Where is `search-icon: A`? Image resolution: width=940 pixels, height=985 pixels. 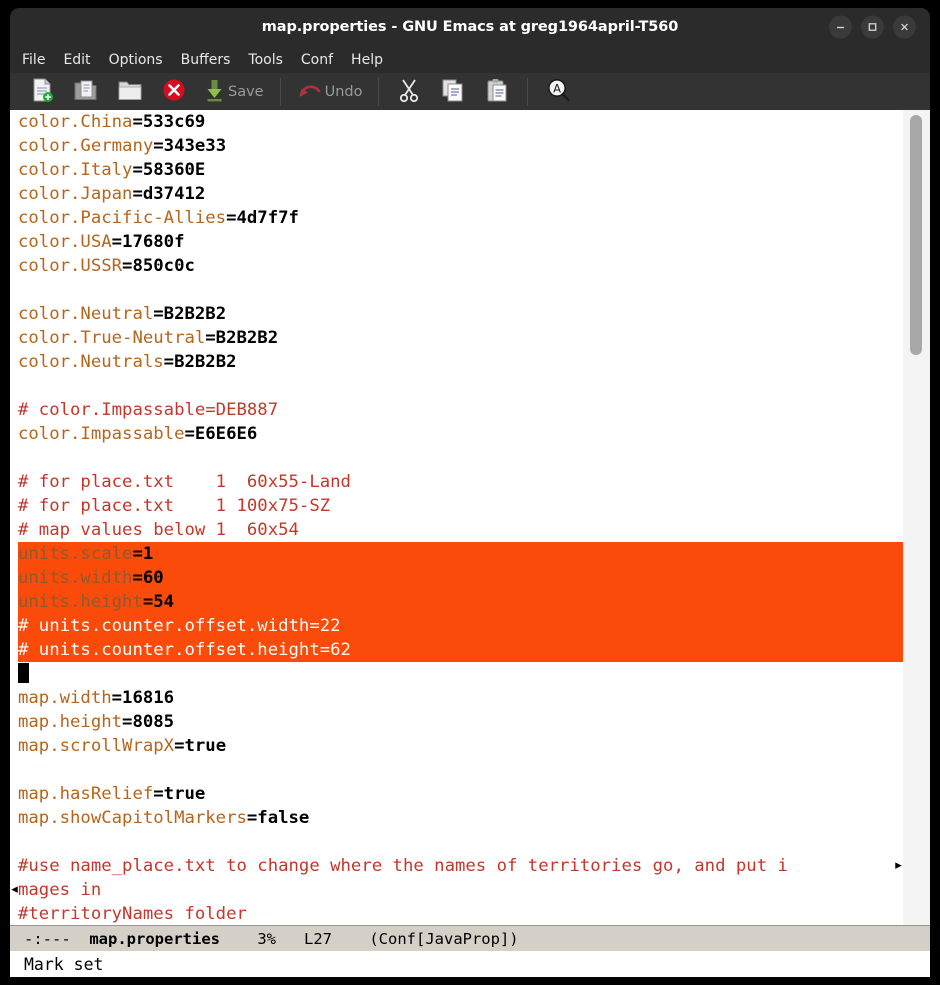 search-icon: A is located at coordinates (558, 92).